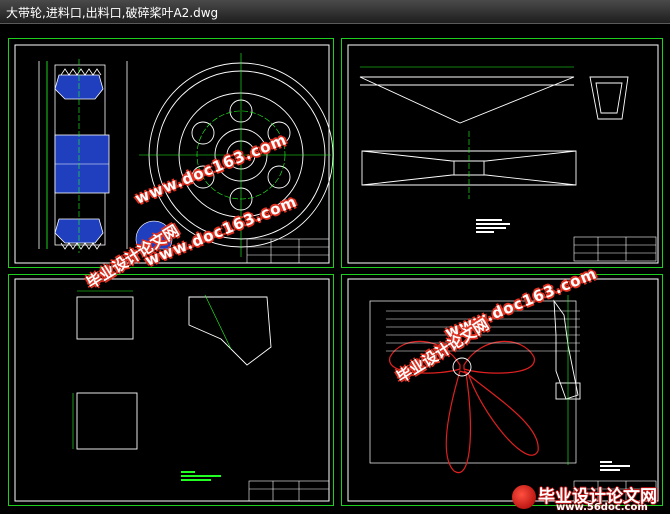 The width and height of the screenshot is (670, 514). I want to click on brand-logo-icon, so click(524, 497).